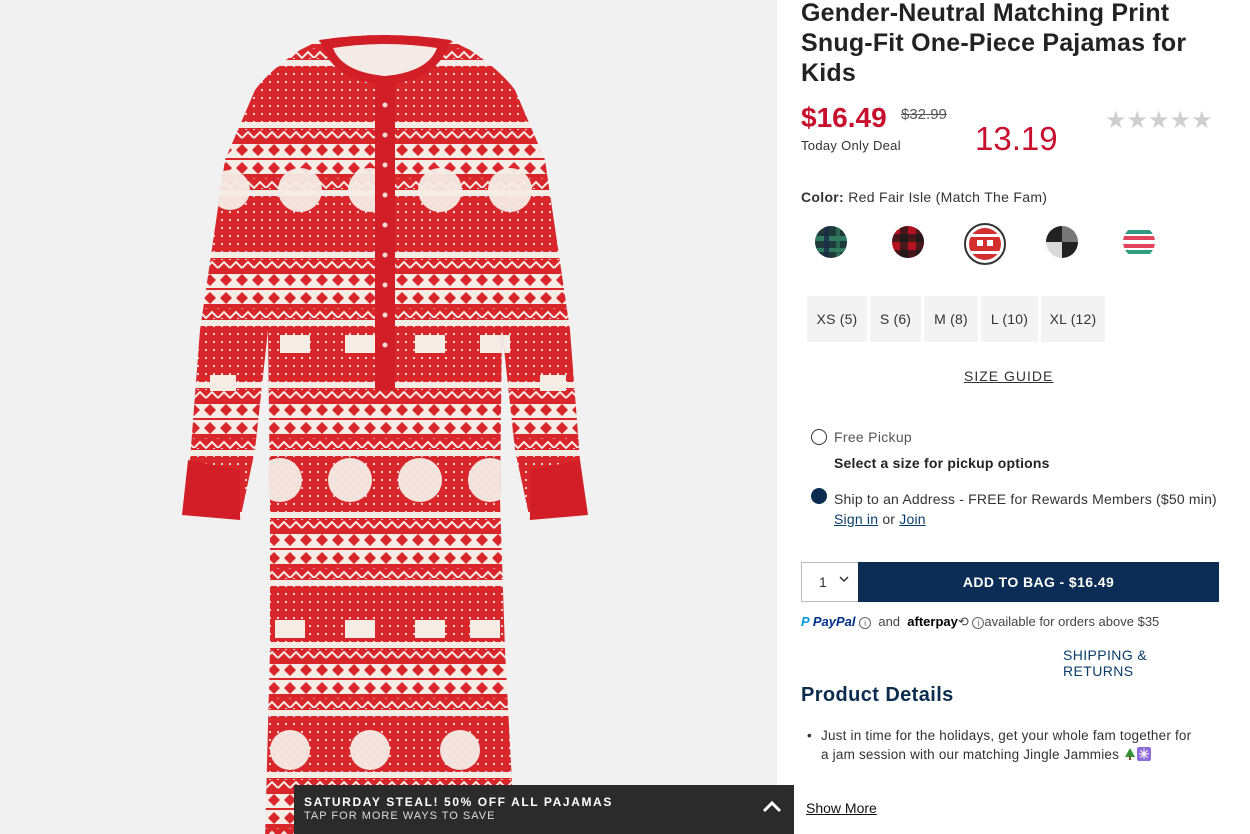 This screenshot has width=1250, height=834. I want to click on size-m: M (8), so click(951, 319).